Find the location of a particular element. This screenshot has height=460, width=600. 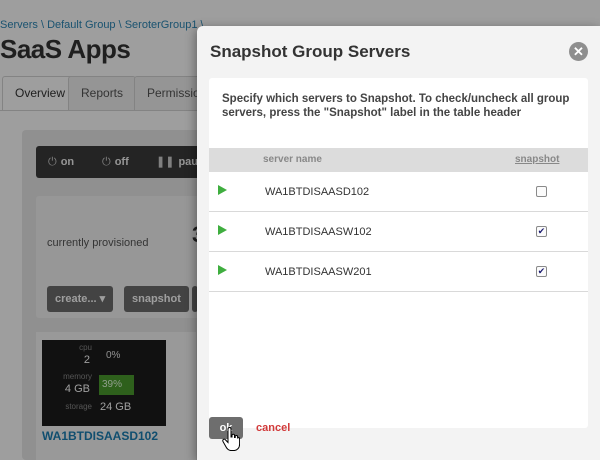

table-row: WA1BTDISAASW102 ✔ is located at coordinates (398, 232).